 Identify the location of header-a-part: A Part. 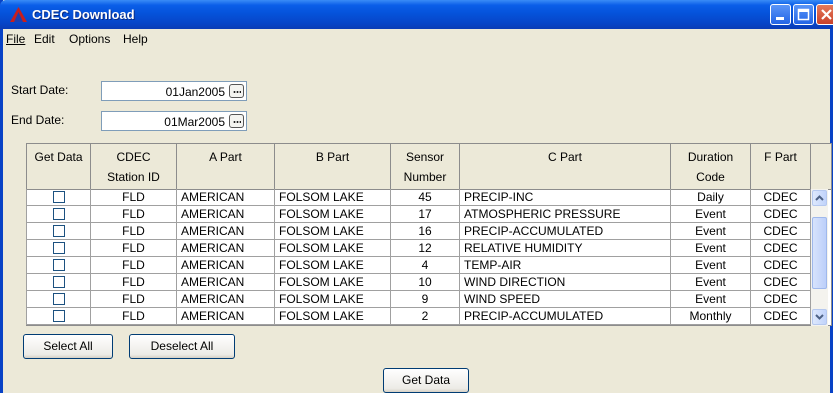
(226, 167).